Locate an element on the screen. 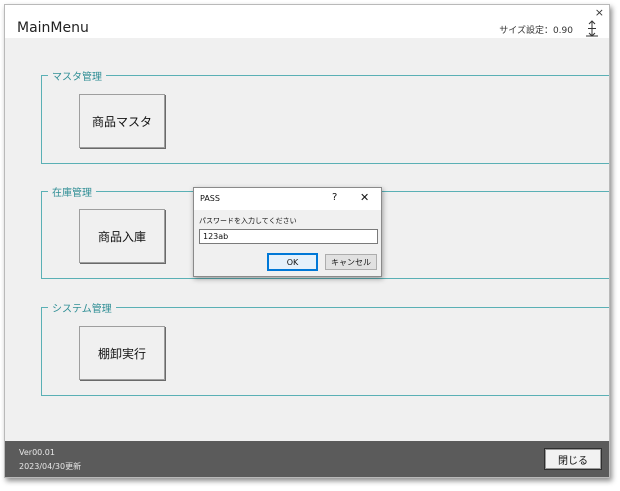  window-close-icon: × is located at coordinates (599, 12).